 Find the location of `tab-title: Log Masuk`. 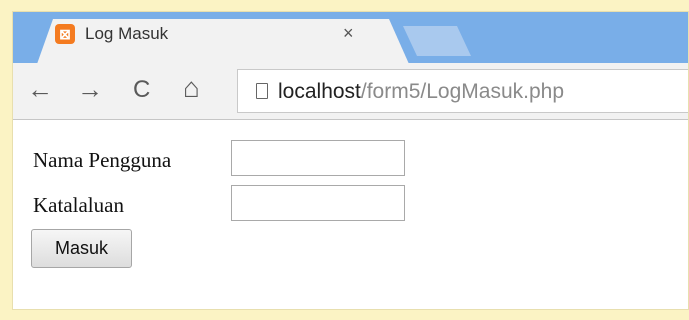

tab-title: Log Masuk is located at coordinates (127, 33).